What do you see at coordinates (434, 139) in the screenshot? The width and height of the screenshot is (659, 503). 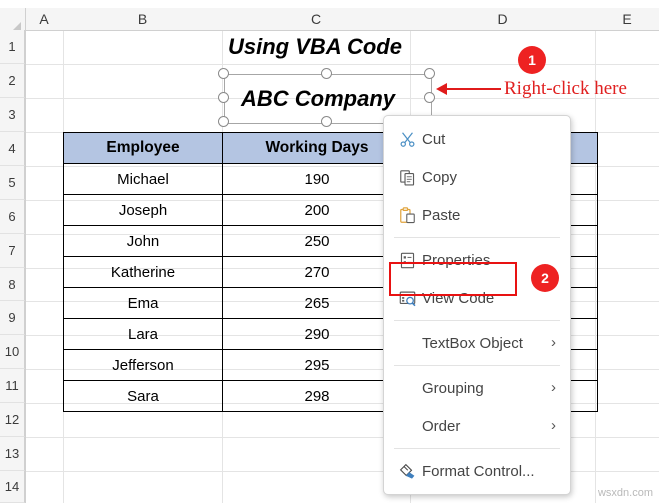 I see `context-menu-label: Cut` at bounding box center [434, 139].